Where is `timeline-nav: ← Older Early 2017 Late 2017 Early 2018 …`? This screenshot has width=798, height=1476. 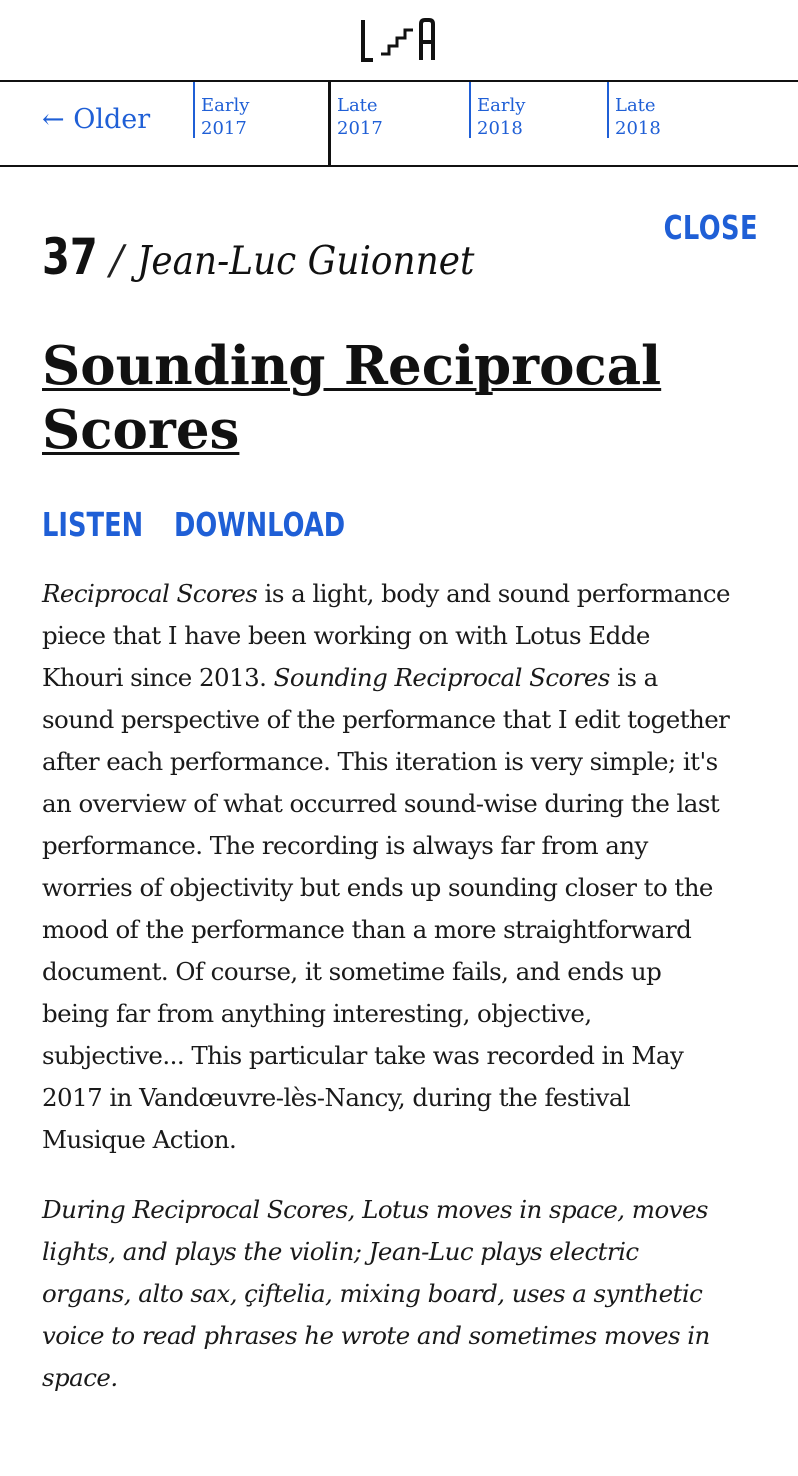 timeline-nav: ← Older Early 2017 Late 2017 Early 2018 … is located at coordinates (399, 123).